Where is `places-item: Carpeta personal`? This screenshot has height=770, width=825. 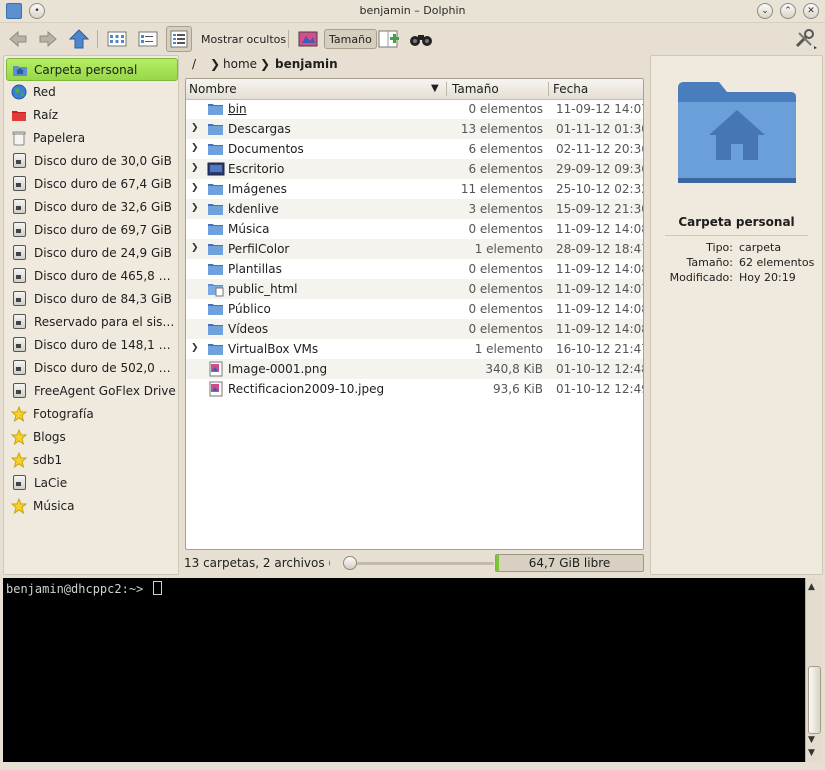
places-item: Carpeta personal is located at coordinates (92, 69).